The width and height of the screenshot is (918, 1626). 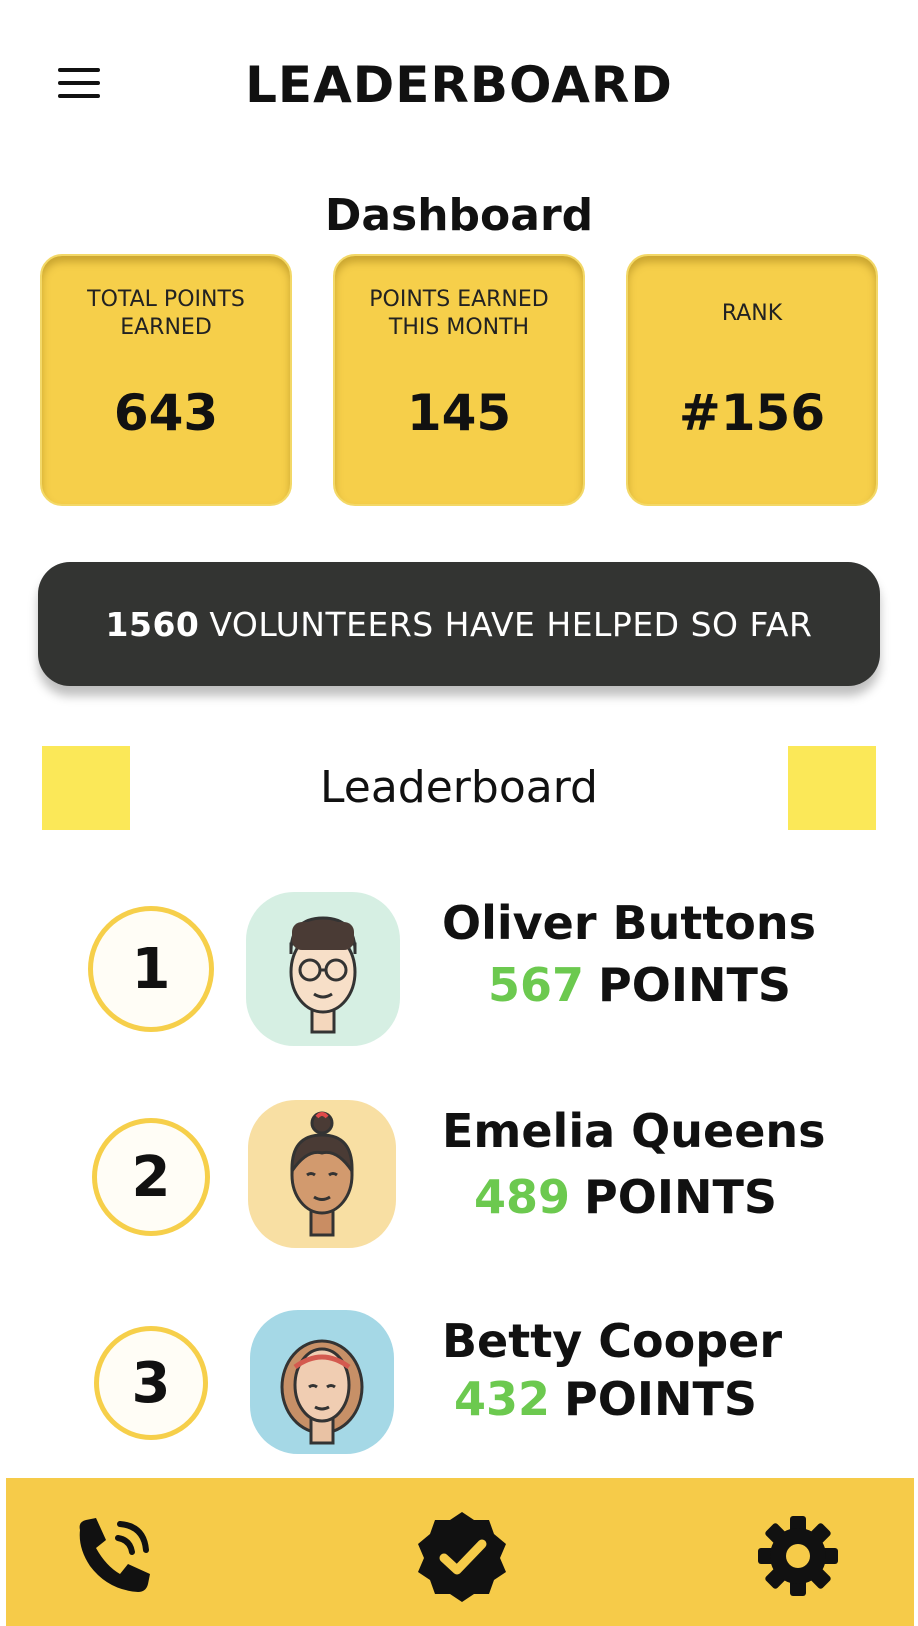 I want to click on stat-card-value: #156, so click(x=752, y=413).